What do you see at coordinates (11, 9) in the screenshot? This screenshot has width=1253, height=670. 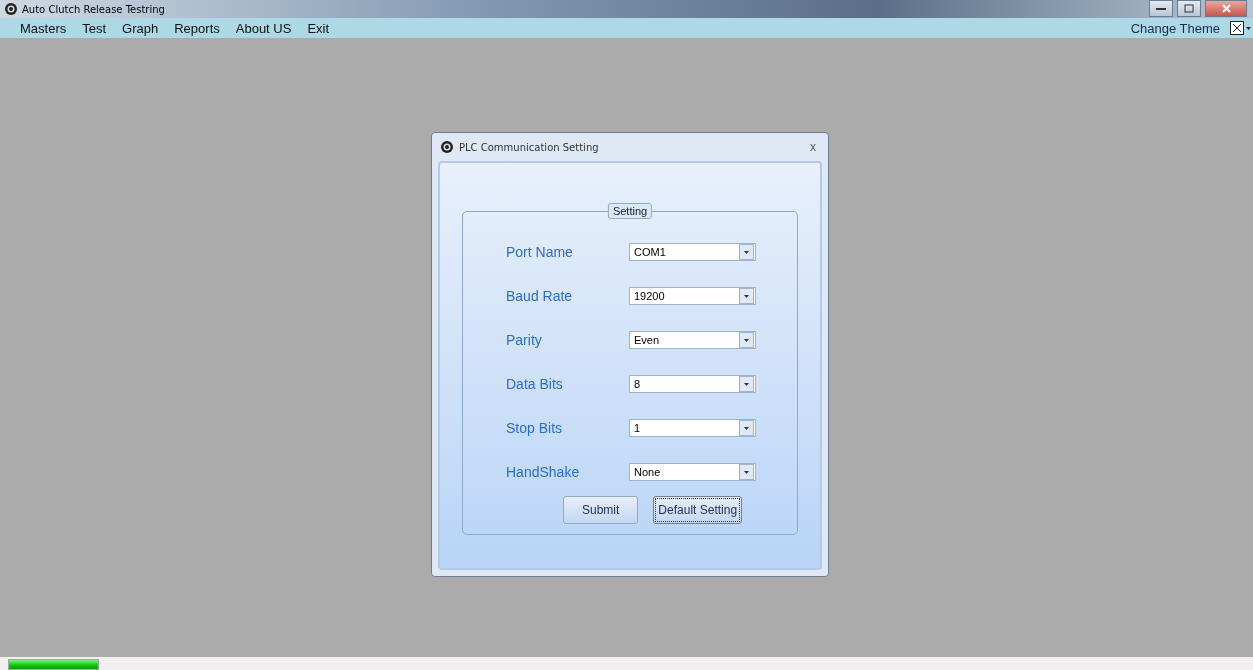 I see `app-icon` at bounding box center [11, 9].